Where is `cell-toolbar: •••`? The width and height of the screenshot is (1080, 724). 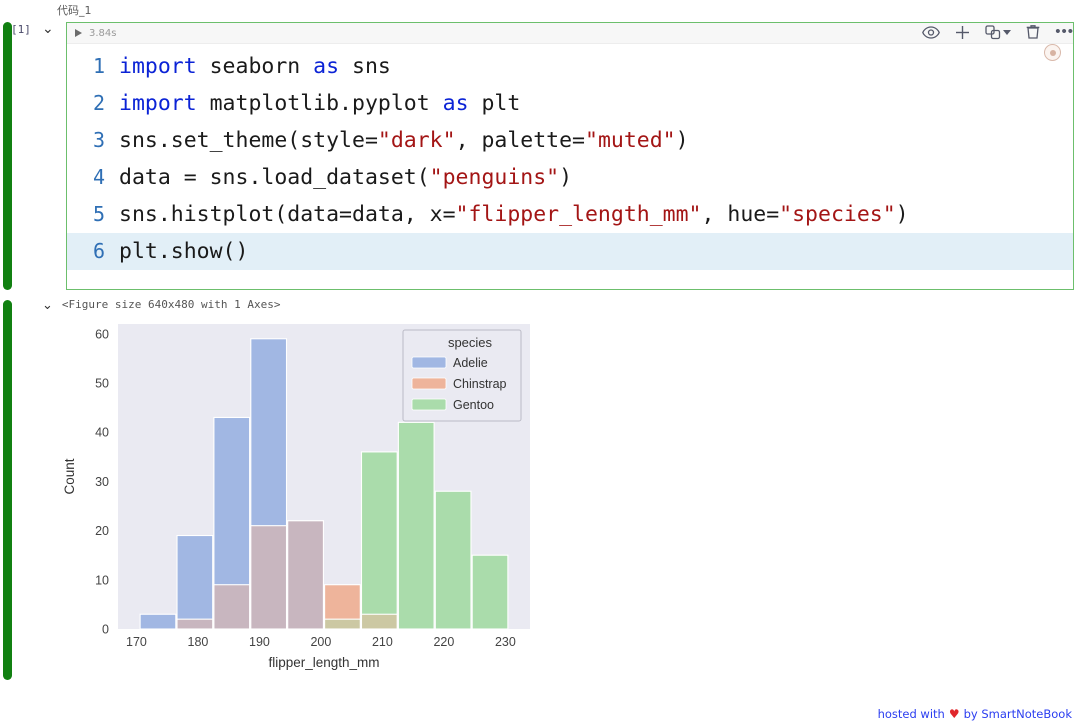
cell-toolbar: ••• is located at coordinates (998, 32).